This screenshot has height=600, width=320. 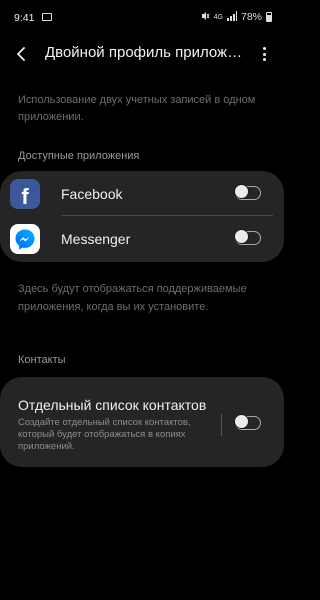 I want to click on facebook-toggle, so click(x=247, y=191).